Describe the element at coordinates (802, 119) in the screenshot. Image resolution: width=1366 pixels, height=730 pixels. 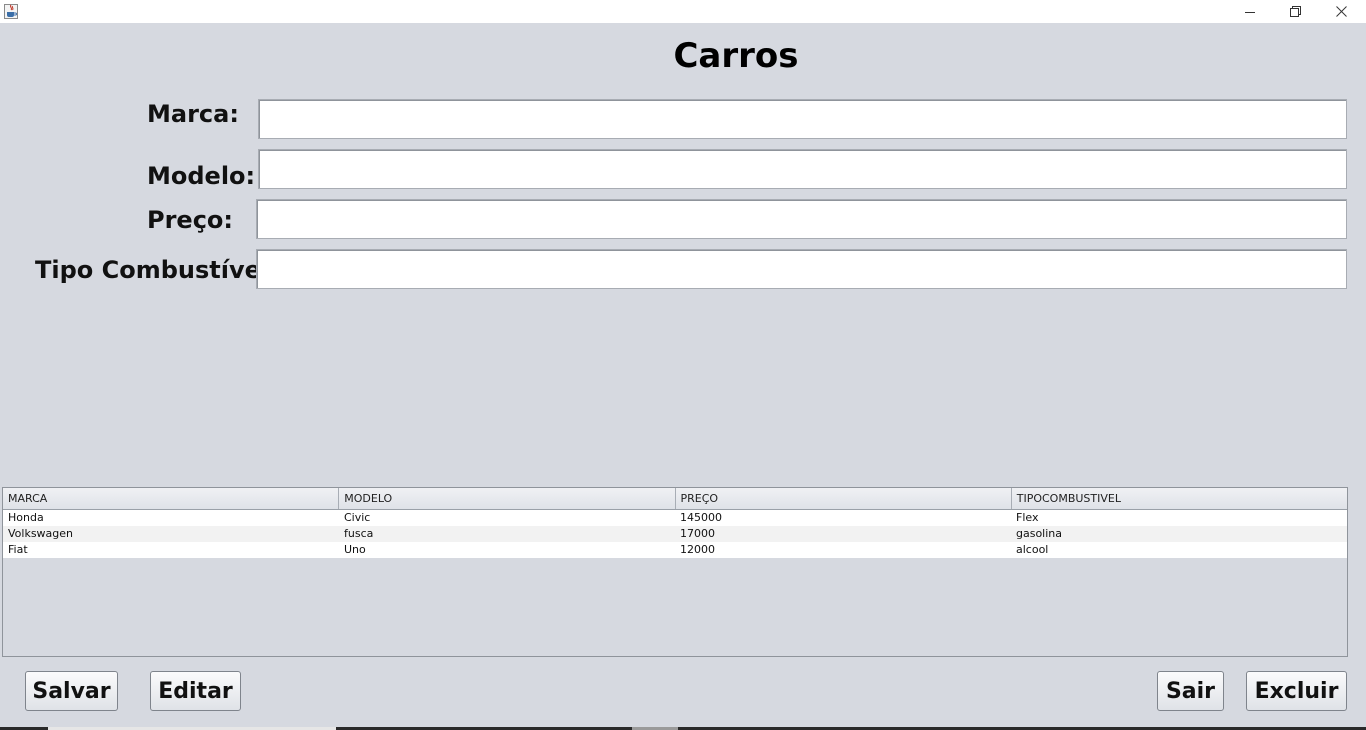
I see `marca-input` at that location.